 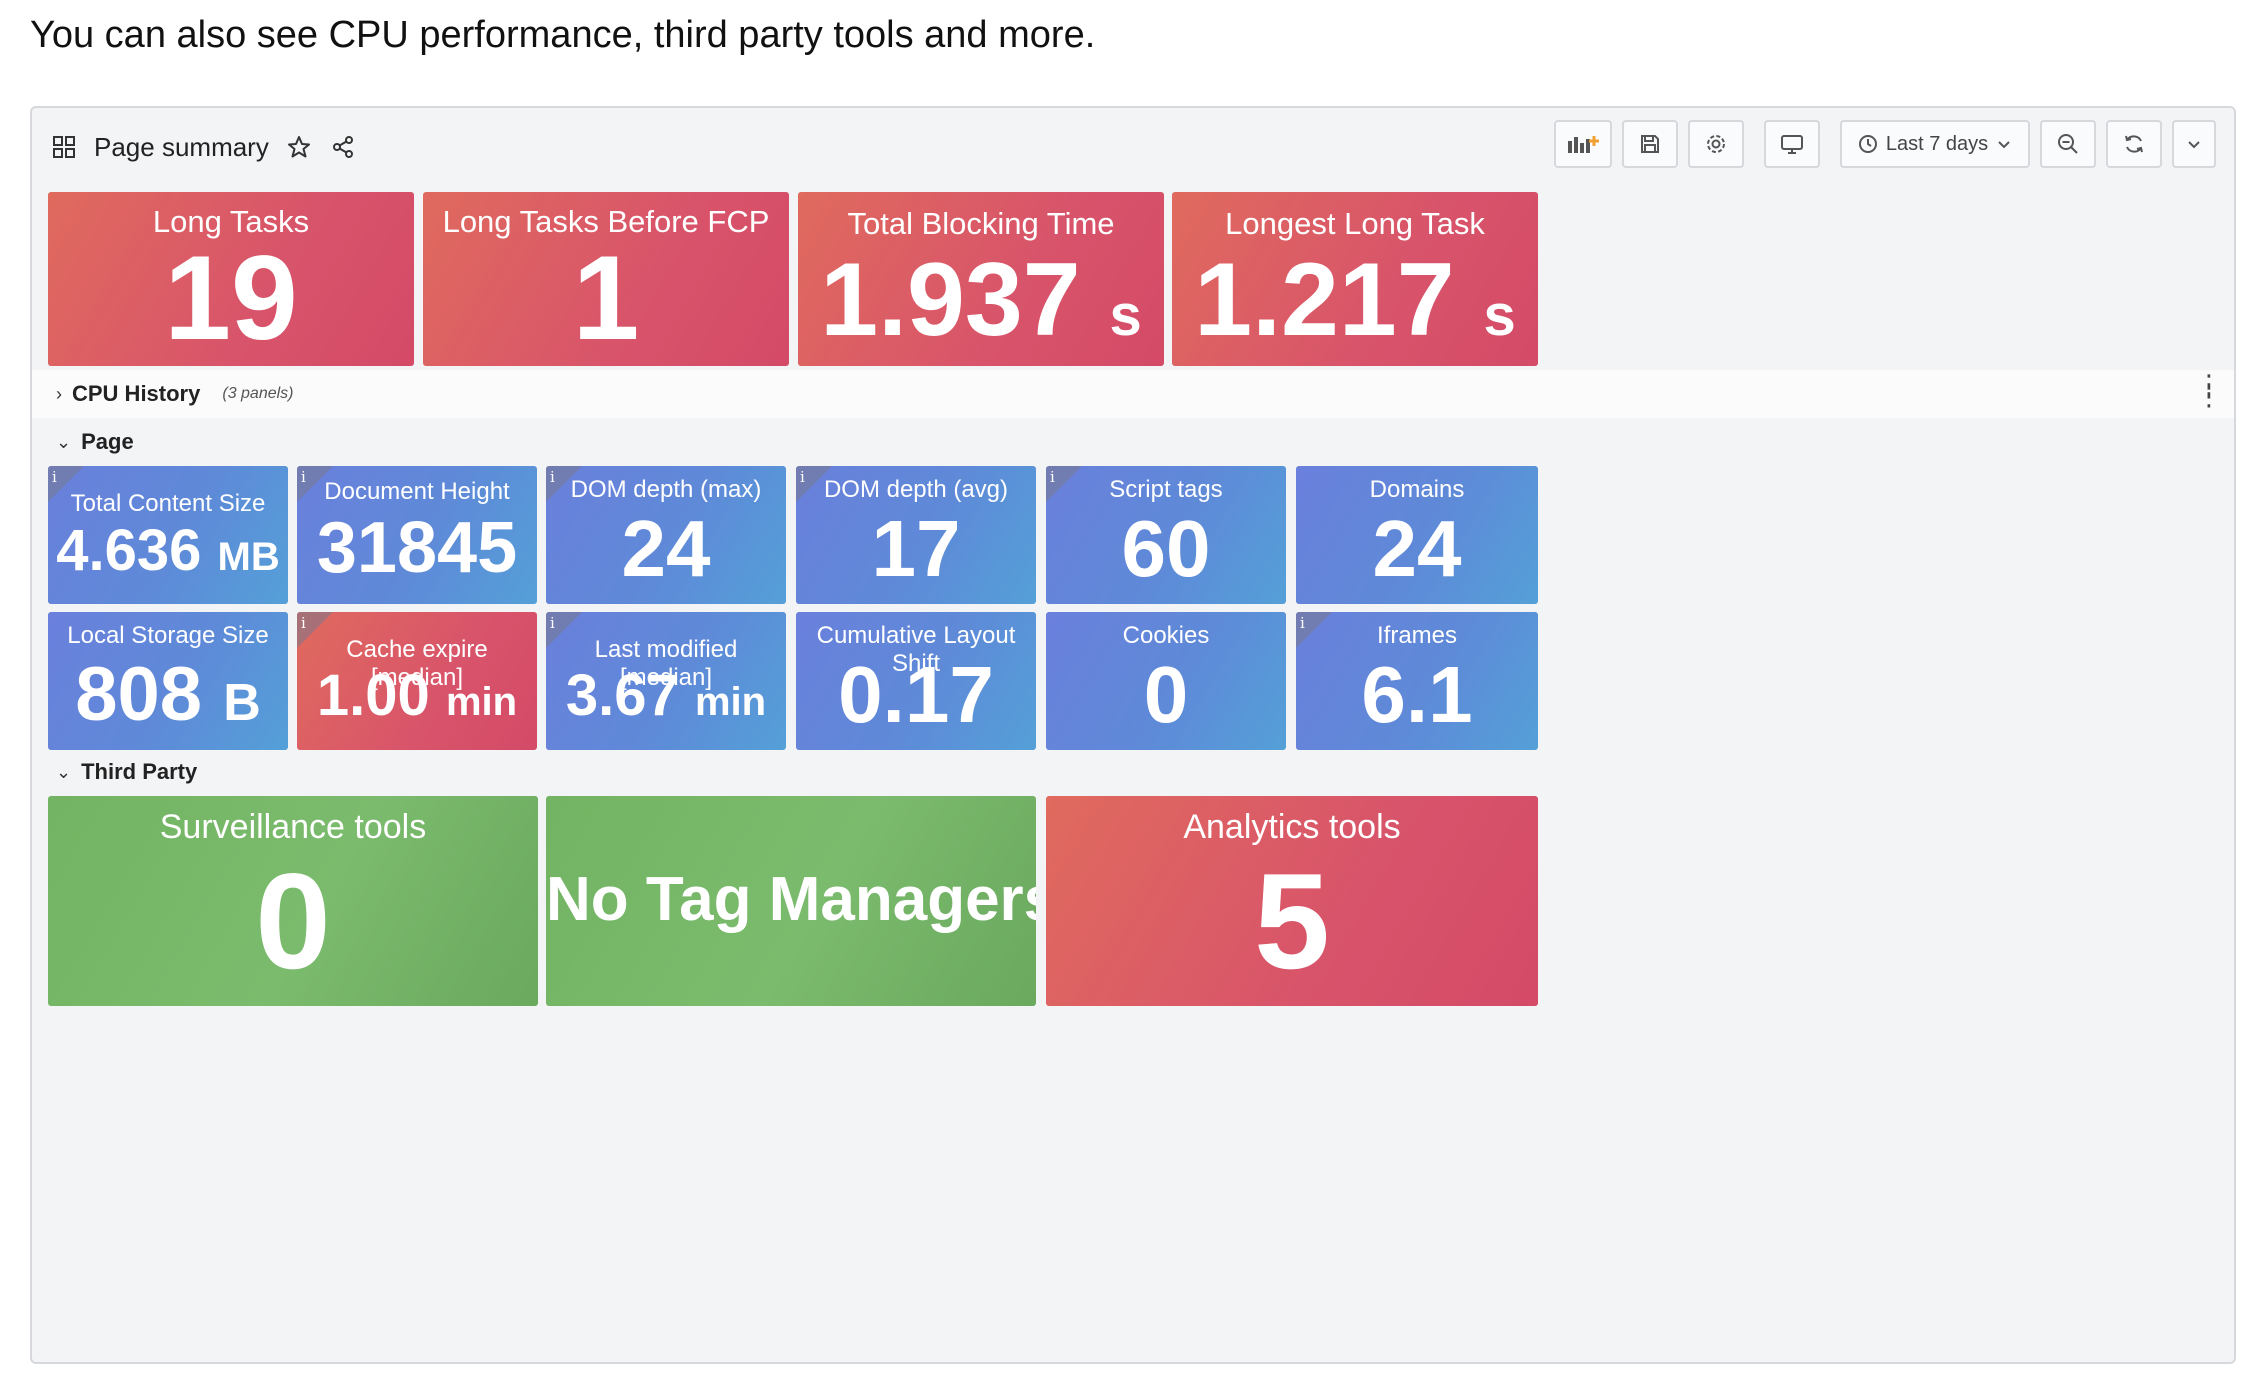 What do you see at coordinates (107, 441) in the screenshot?
I see `row-title: Page` at bounding box center [107, 441].